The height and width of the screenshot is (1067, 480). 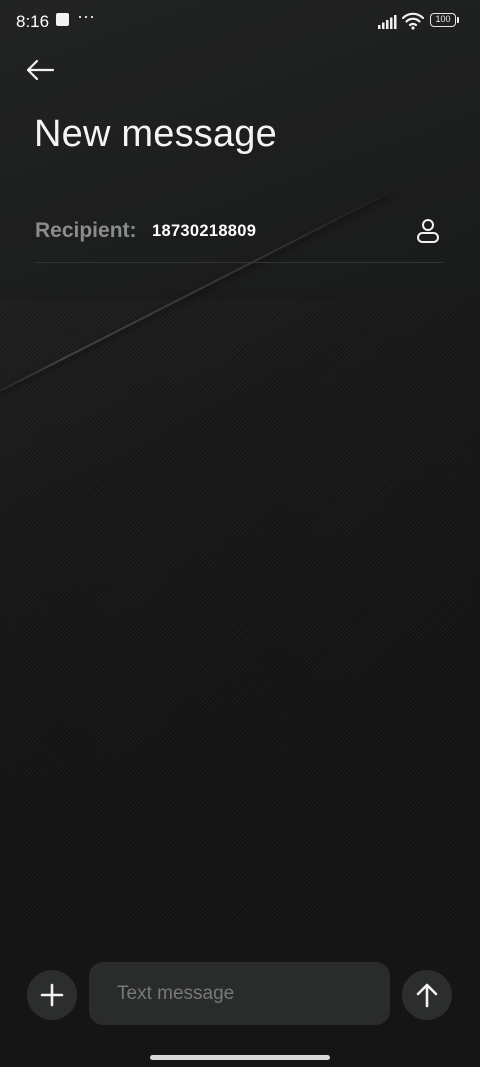 I want to click on arrow-left-icon, so click(x=40, y=70).